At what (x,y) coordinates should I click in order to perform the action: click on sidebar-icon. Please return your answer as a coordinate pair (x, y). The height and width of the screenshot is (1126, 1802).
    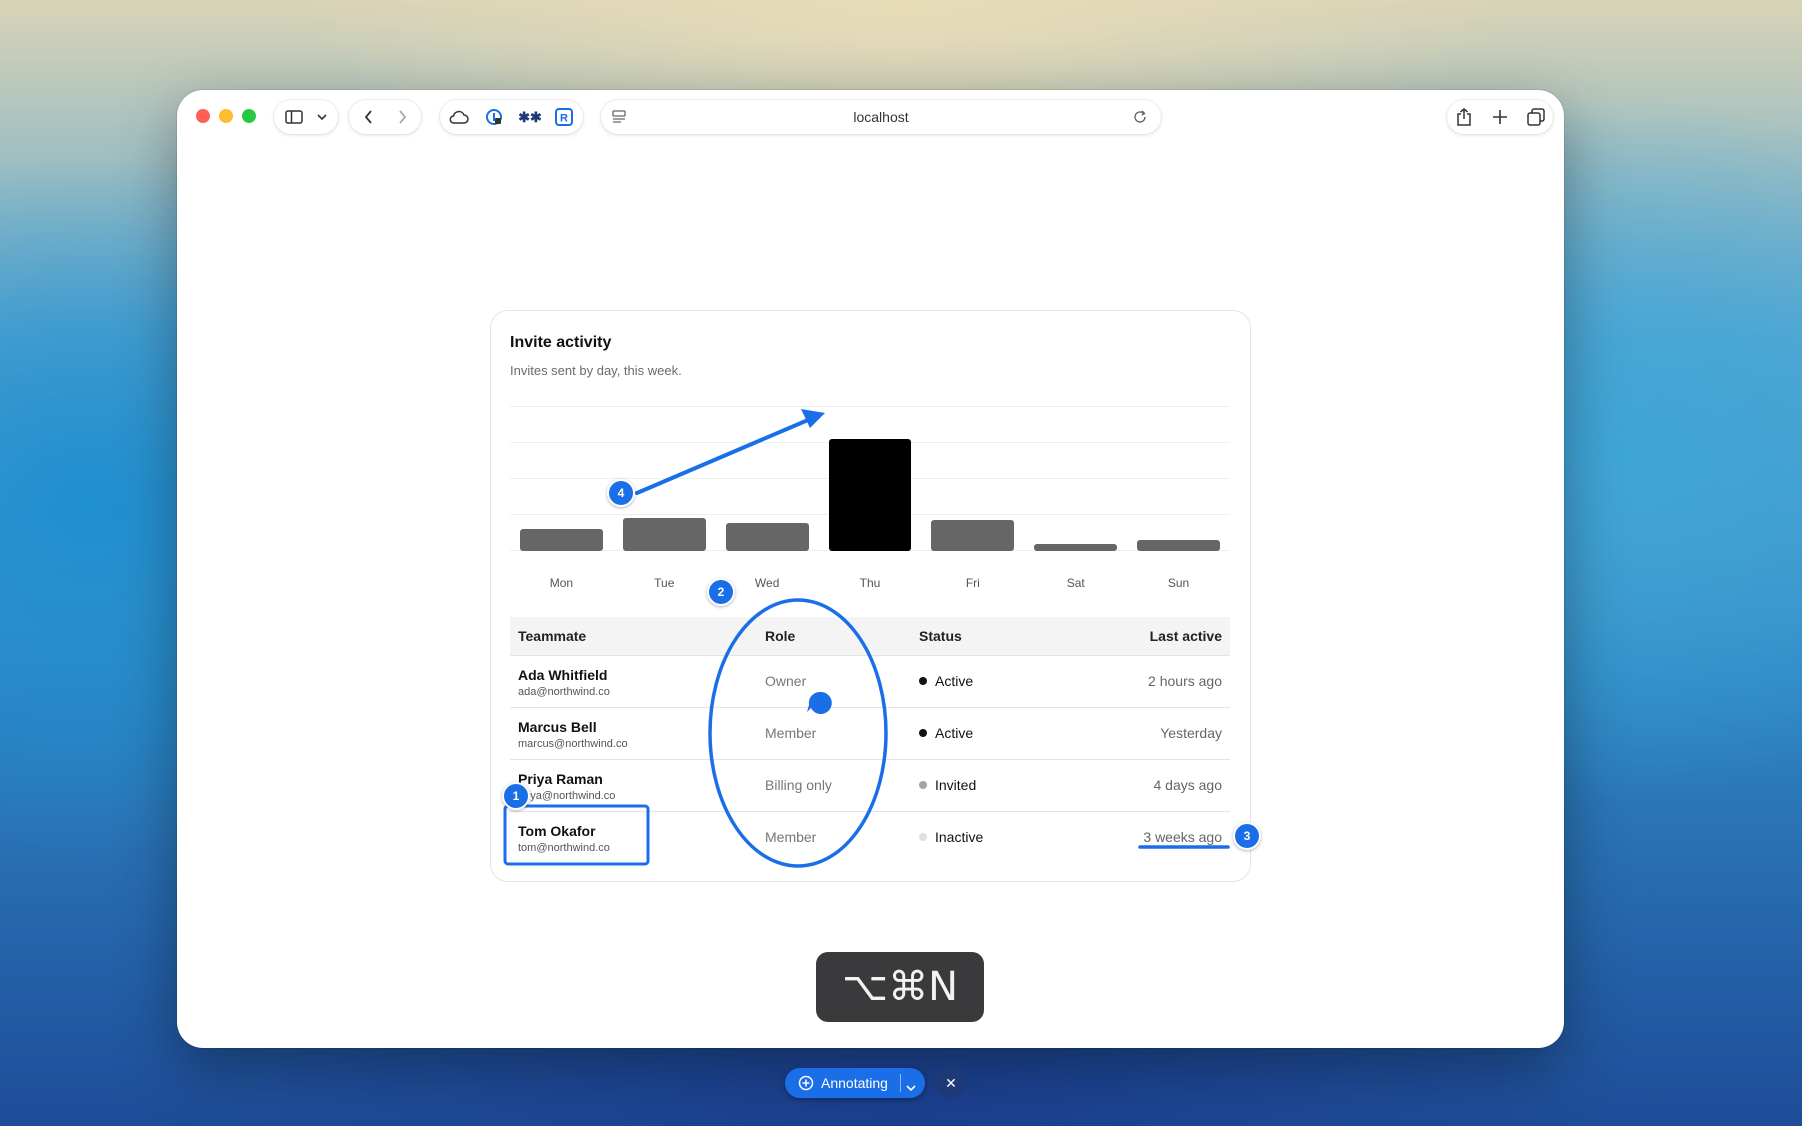
    Looking at the image, I should click on (294, 117).